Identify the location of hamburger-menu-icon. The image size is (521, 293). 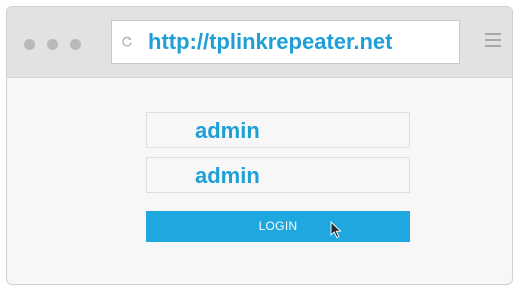
(493, 40).